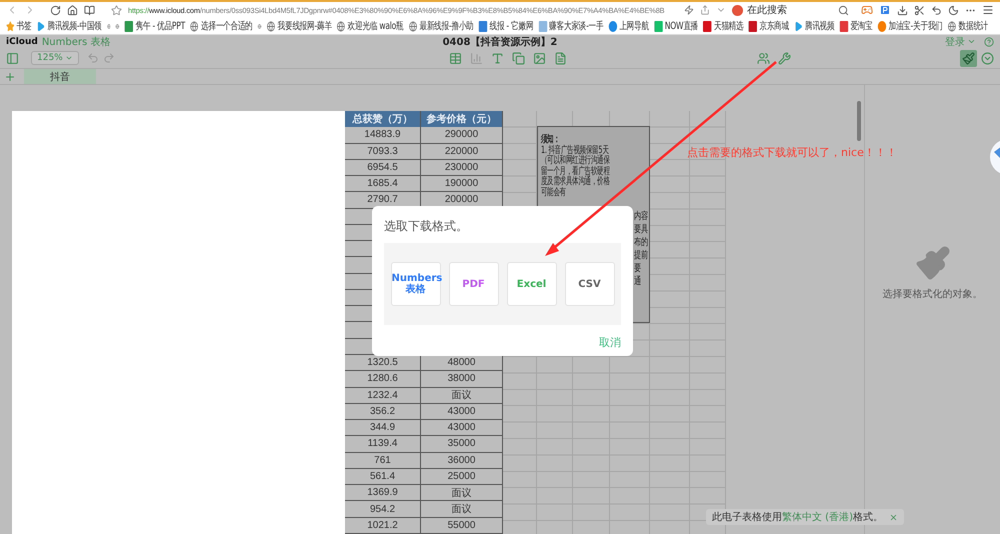 The width and height of the screenshot is (1000, 534). I want to click on note-text: 要具, so click(641, 229).